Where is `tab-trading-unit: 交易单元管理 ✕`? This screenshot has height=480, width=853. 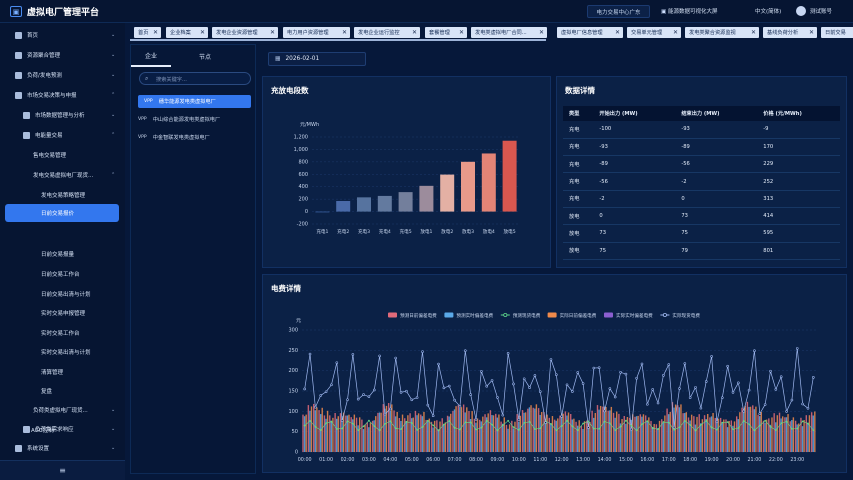
tab-trading-unit: 交易单元管理 ✕ is located at coordinates (654, 32).